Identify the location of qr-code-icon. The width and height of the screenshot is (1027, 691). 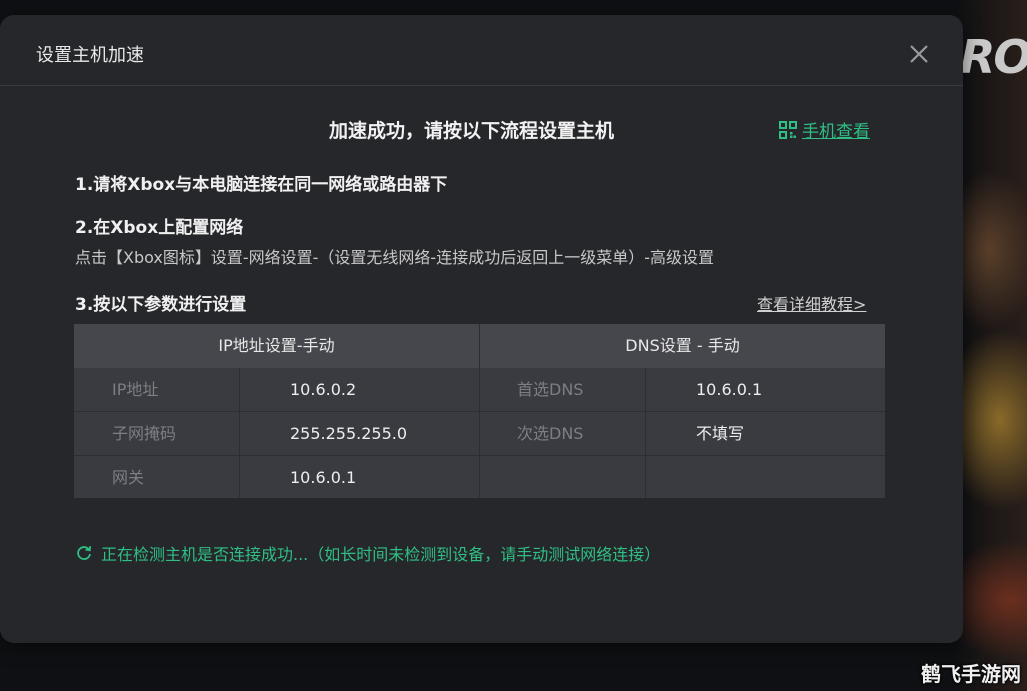
(788, 129).